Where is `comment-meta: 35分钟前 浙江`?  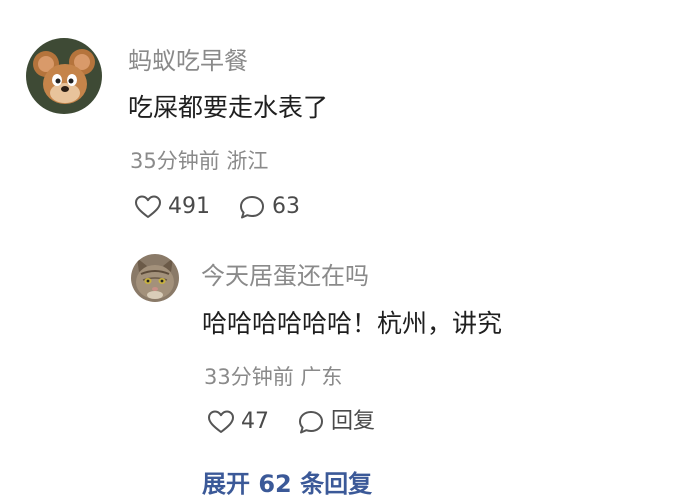 comment-meta: 35分钟前 浙江 is located at coordinates (199, 161).